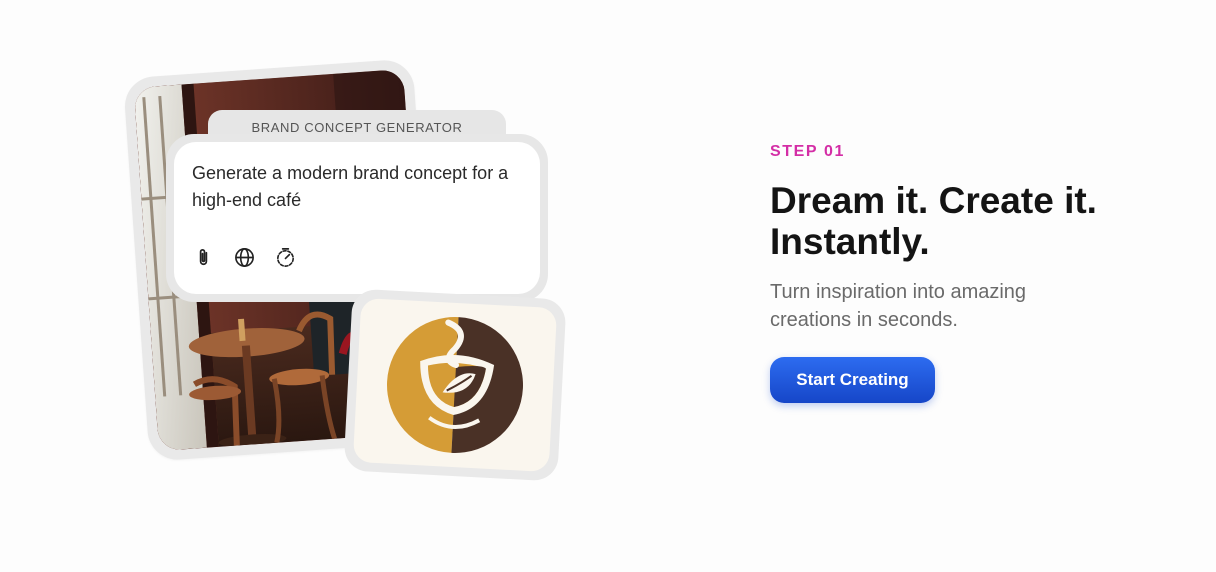  Describe the element at coordinates (357, 127) in the screenshot. I see `panel-title: BRAND CONCEPT GENERATOR` at that location.